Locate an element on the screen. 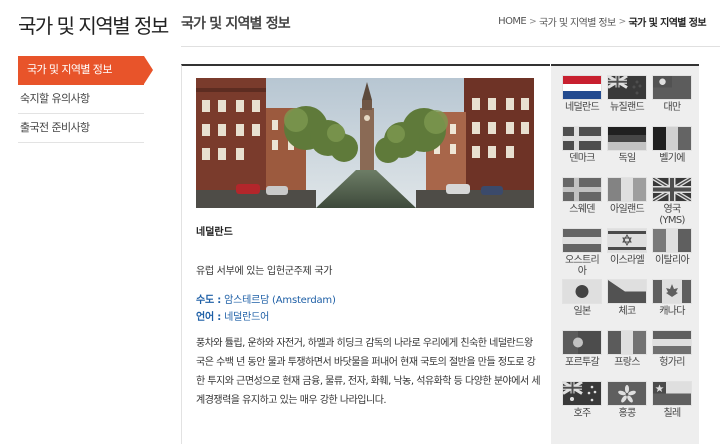 The image size is (720, 444). country-flag-item: 체코 is located at coordinates (627, 303).